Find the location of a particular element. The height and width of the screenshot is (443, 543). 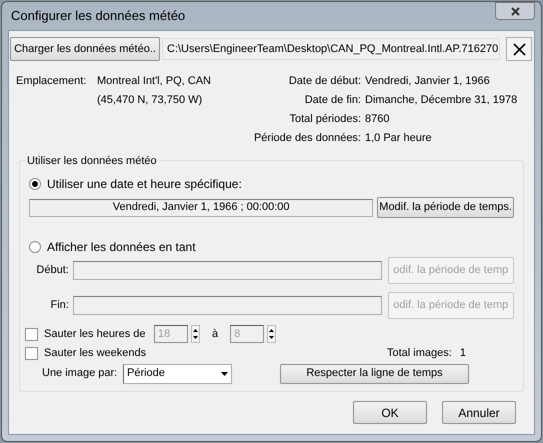

info-value: 8760 is located at coordinates (377, 118).